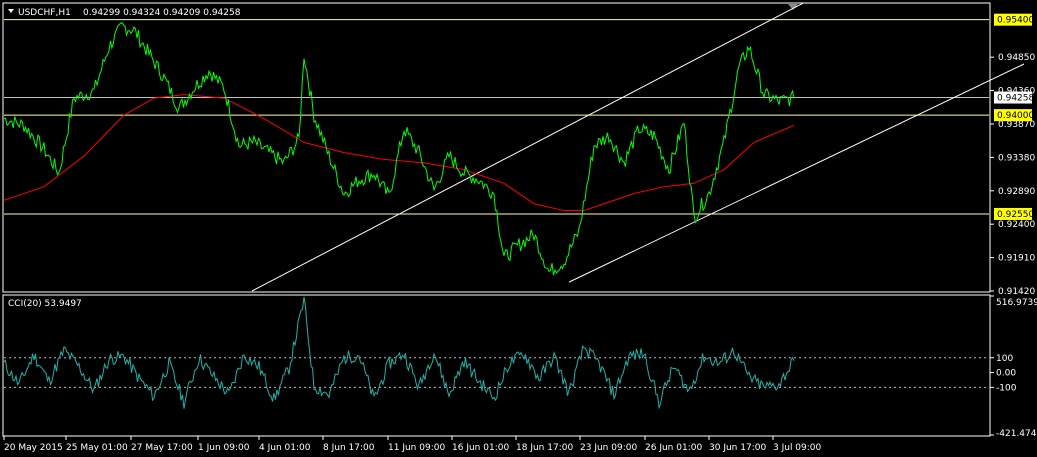  What do you see at coordinates (496, 372) in the screenshot?
I see `cci-levels` at bounding box center [496, 372].